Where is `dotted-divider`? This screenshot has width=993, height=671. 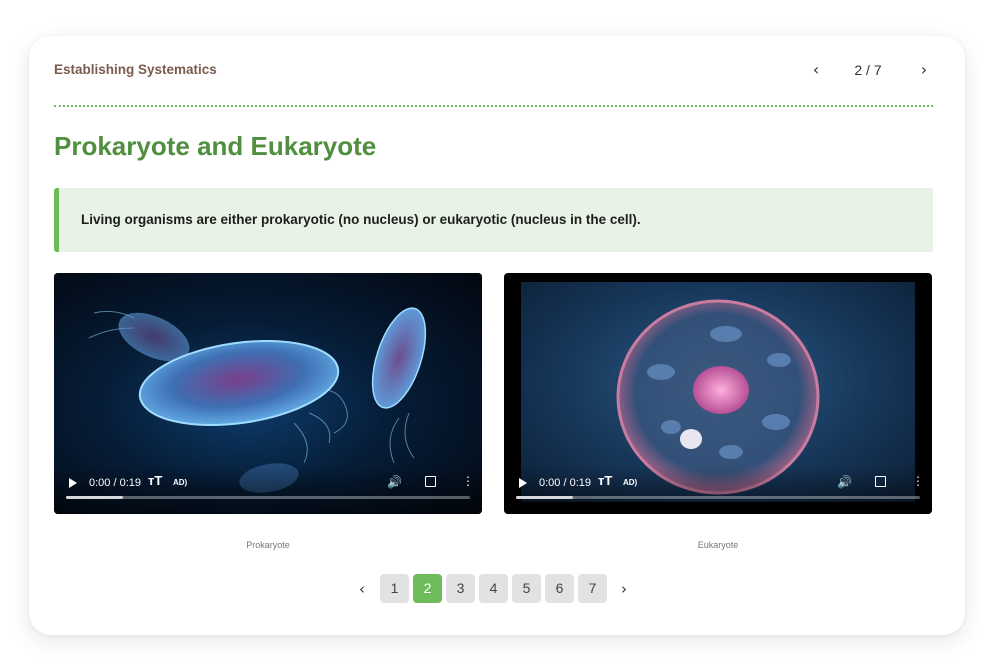
dotted-divider is located at coordinates (493, 106).